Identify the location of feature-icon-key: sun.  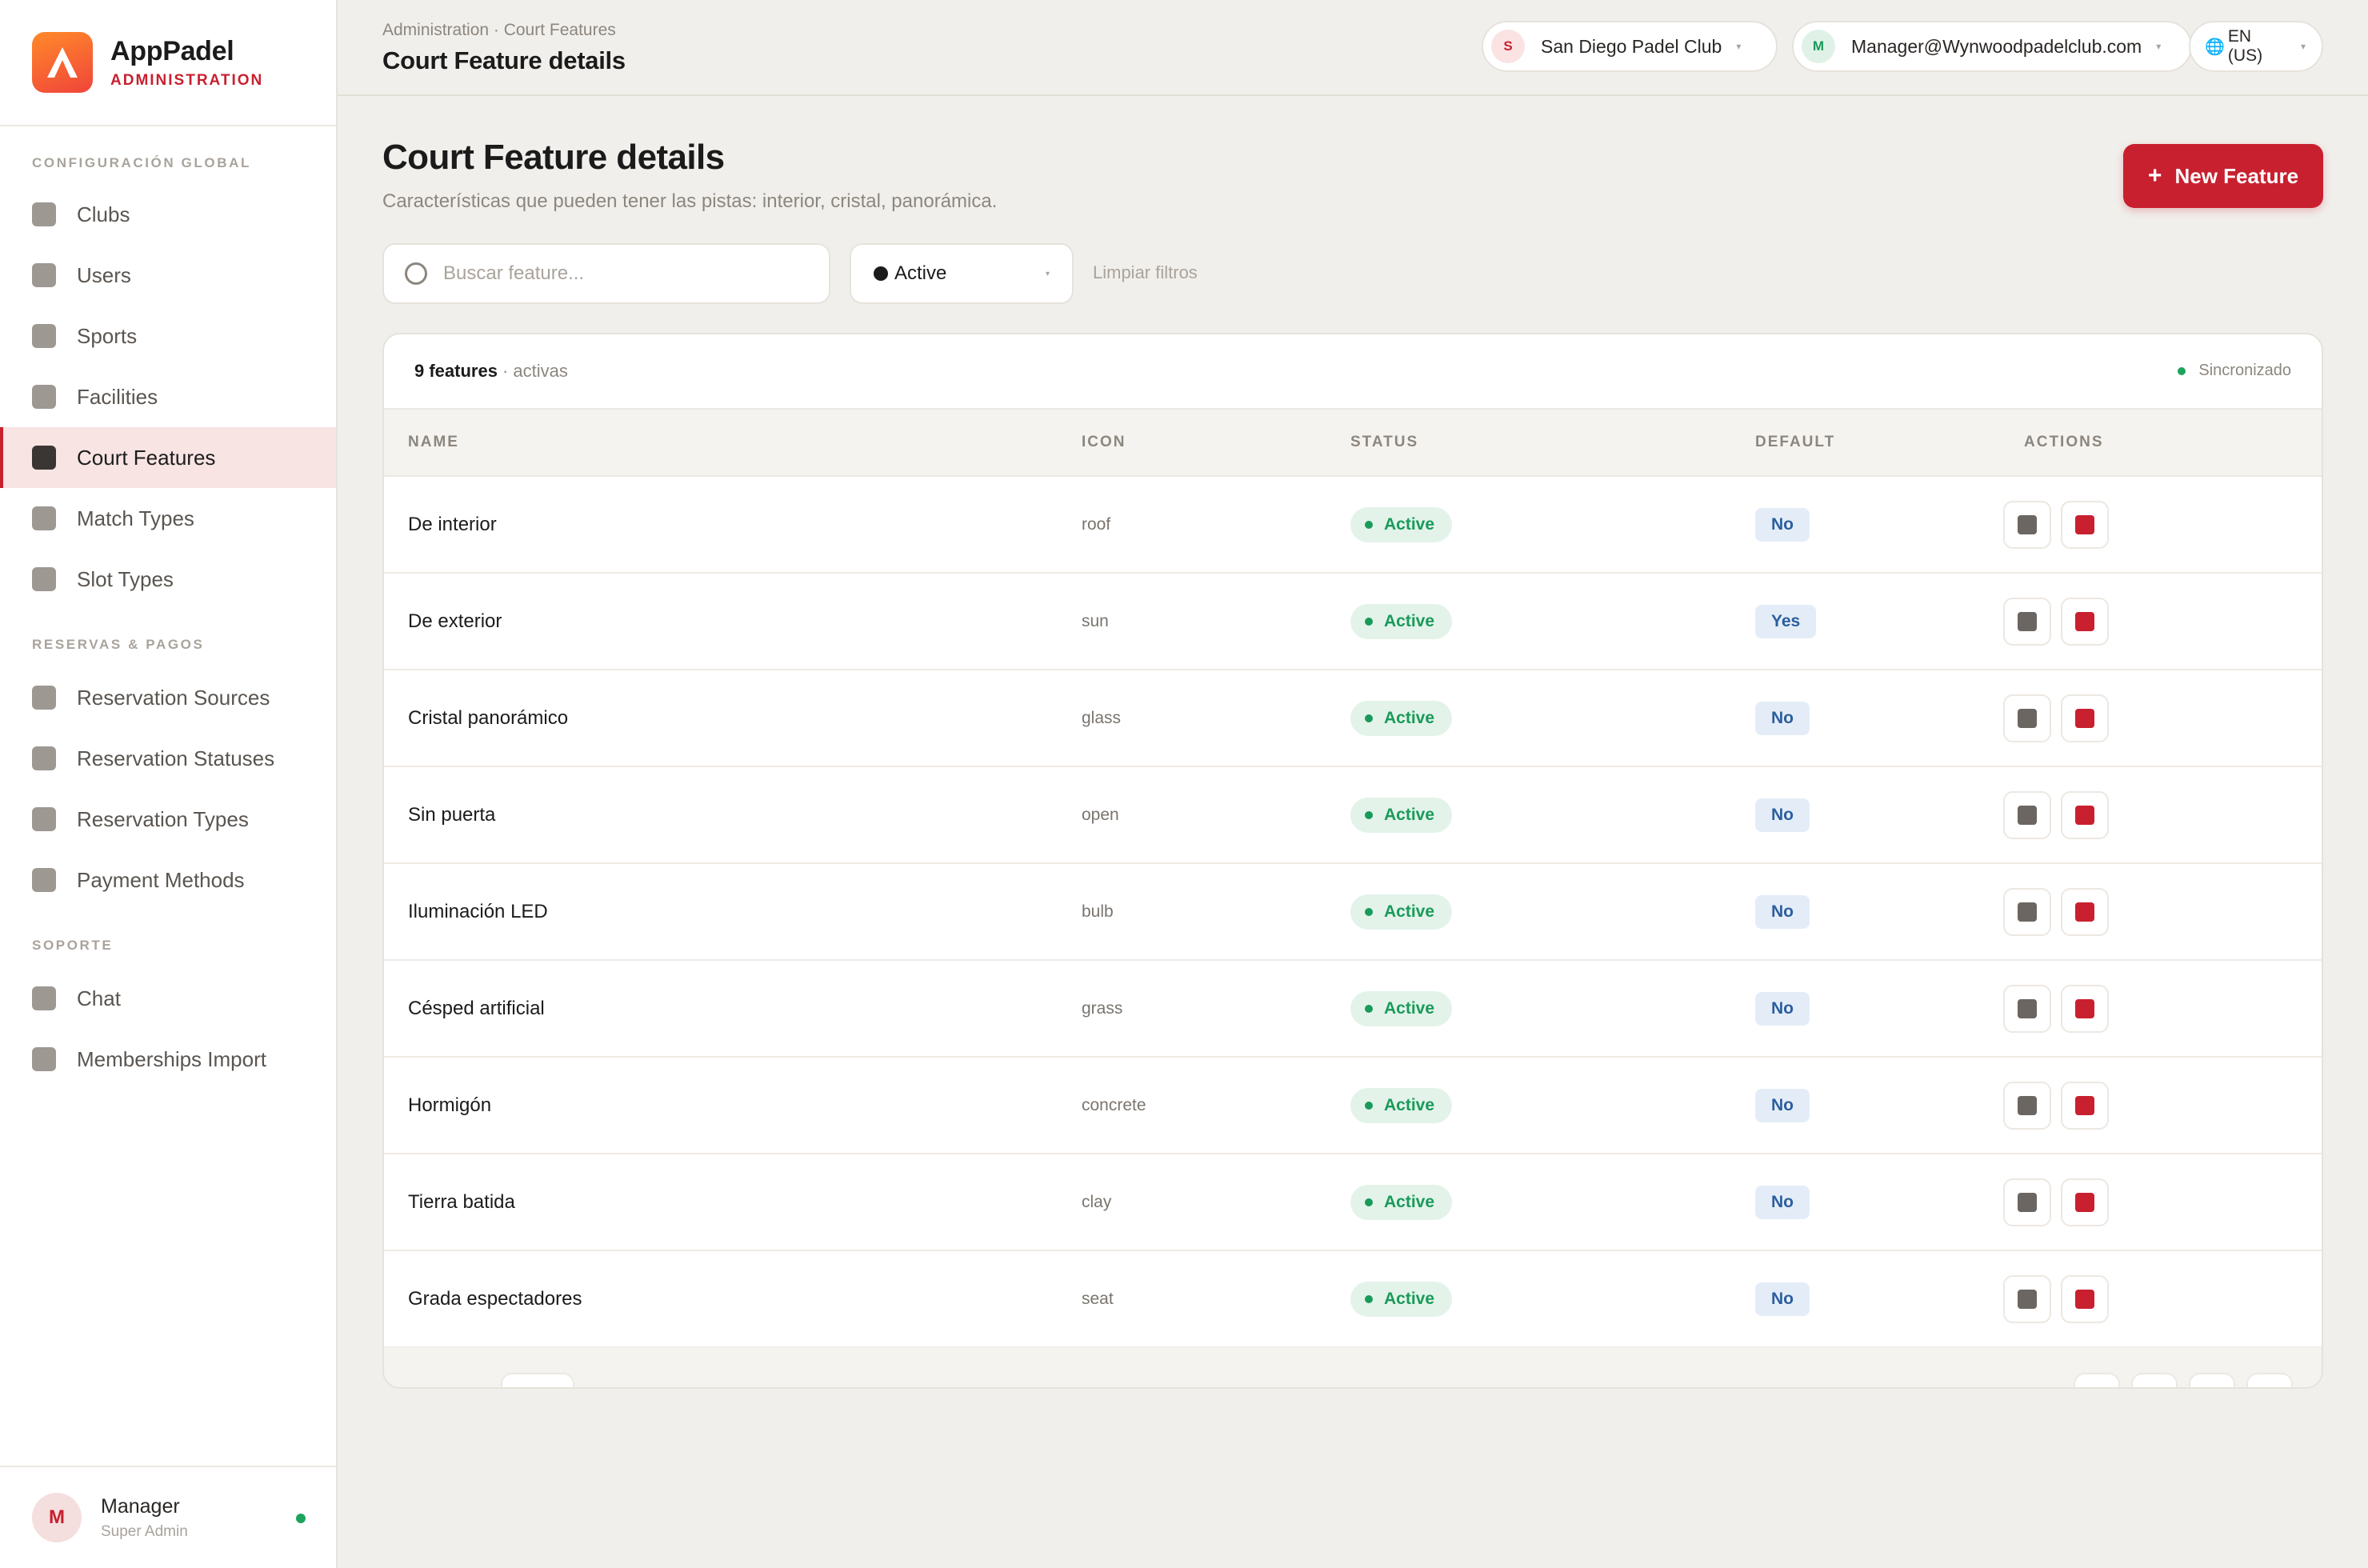
(1095, 620).